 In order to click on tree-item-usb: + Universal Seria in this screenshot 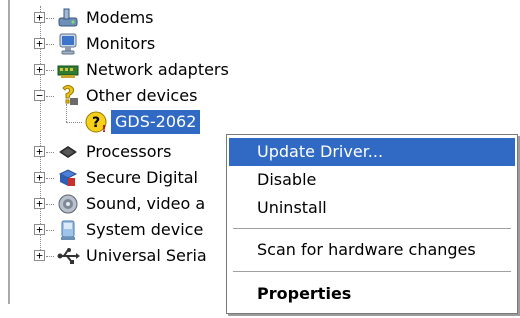, I will do `click(113, 256)`.